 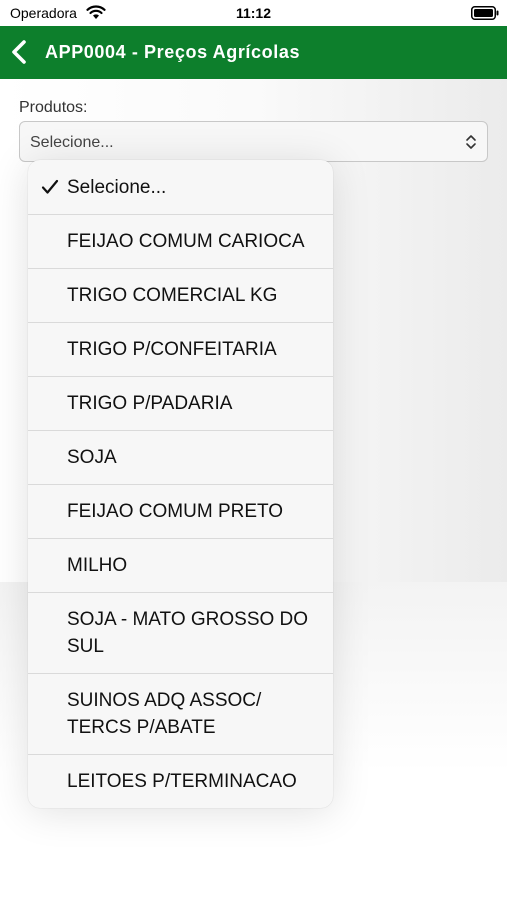 I want to click on option-leitoes-terminacao: LEITOES P/TERMINACAO, so click(x=180, y=781).